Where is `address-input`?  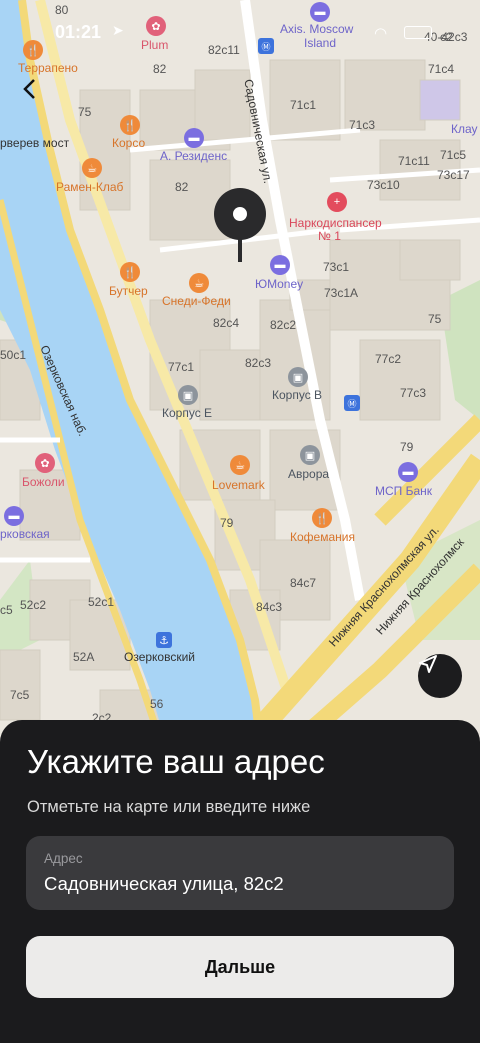 address-input is located at coordinates (234, 884).